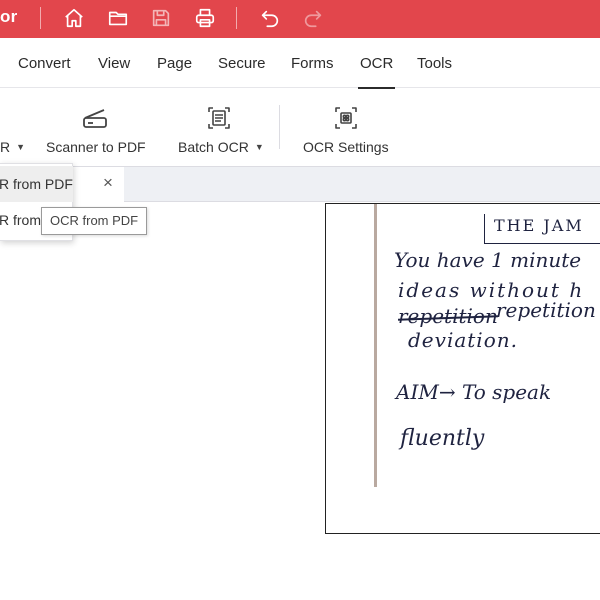 This screenshot has width=600, height=600. I want to click on note-line: You have 1 minute, so click(488, 260).